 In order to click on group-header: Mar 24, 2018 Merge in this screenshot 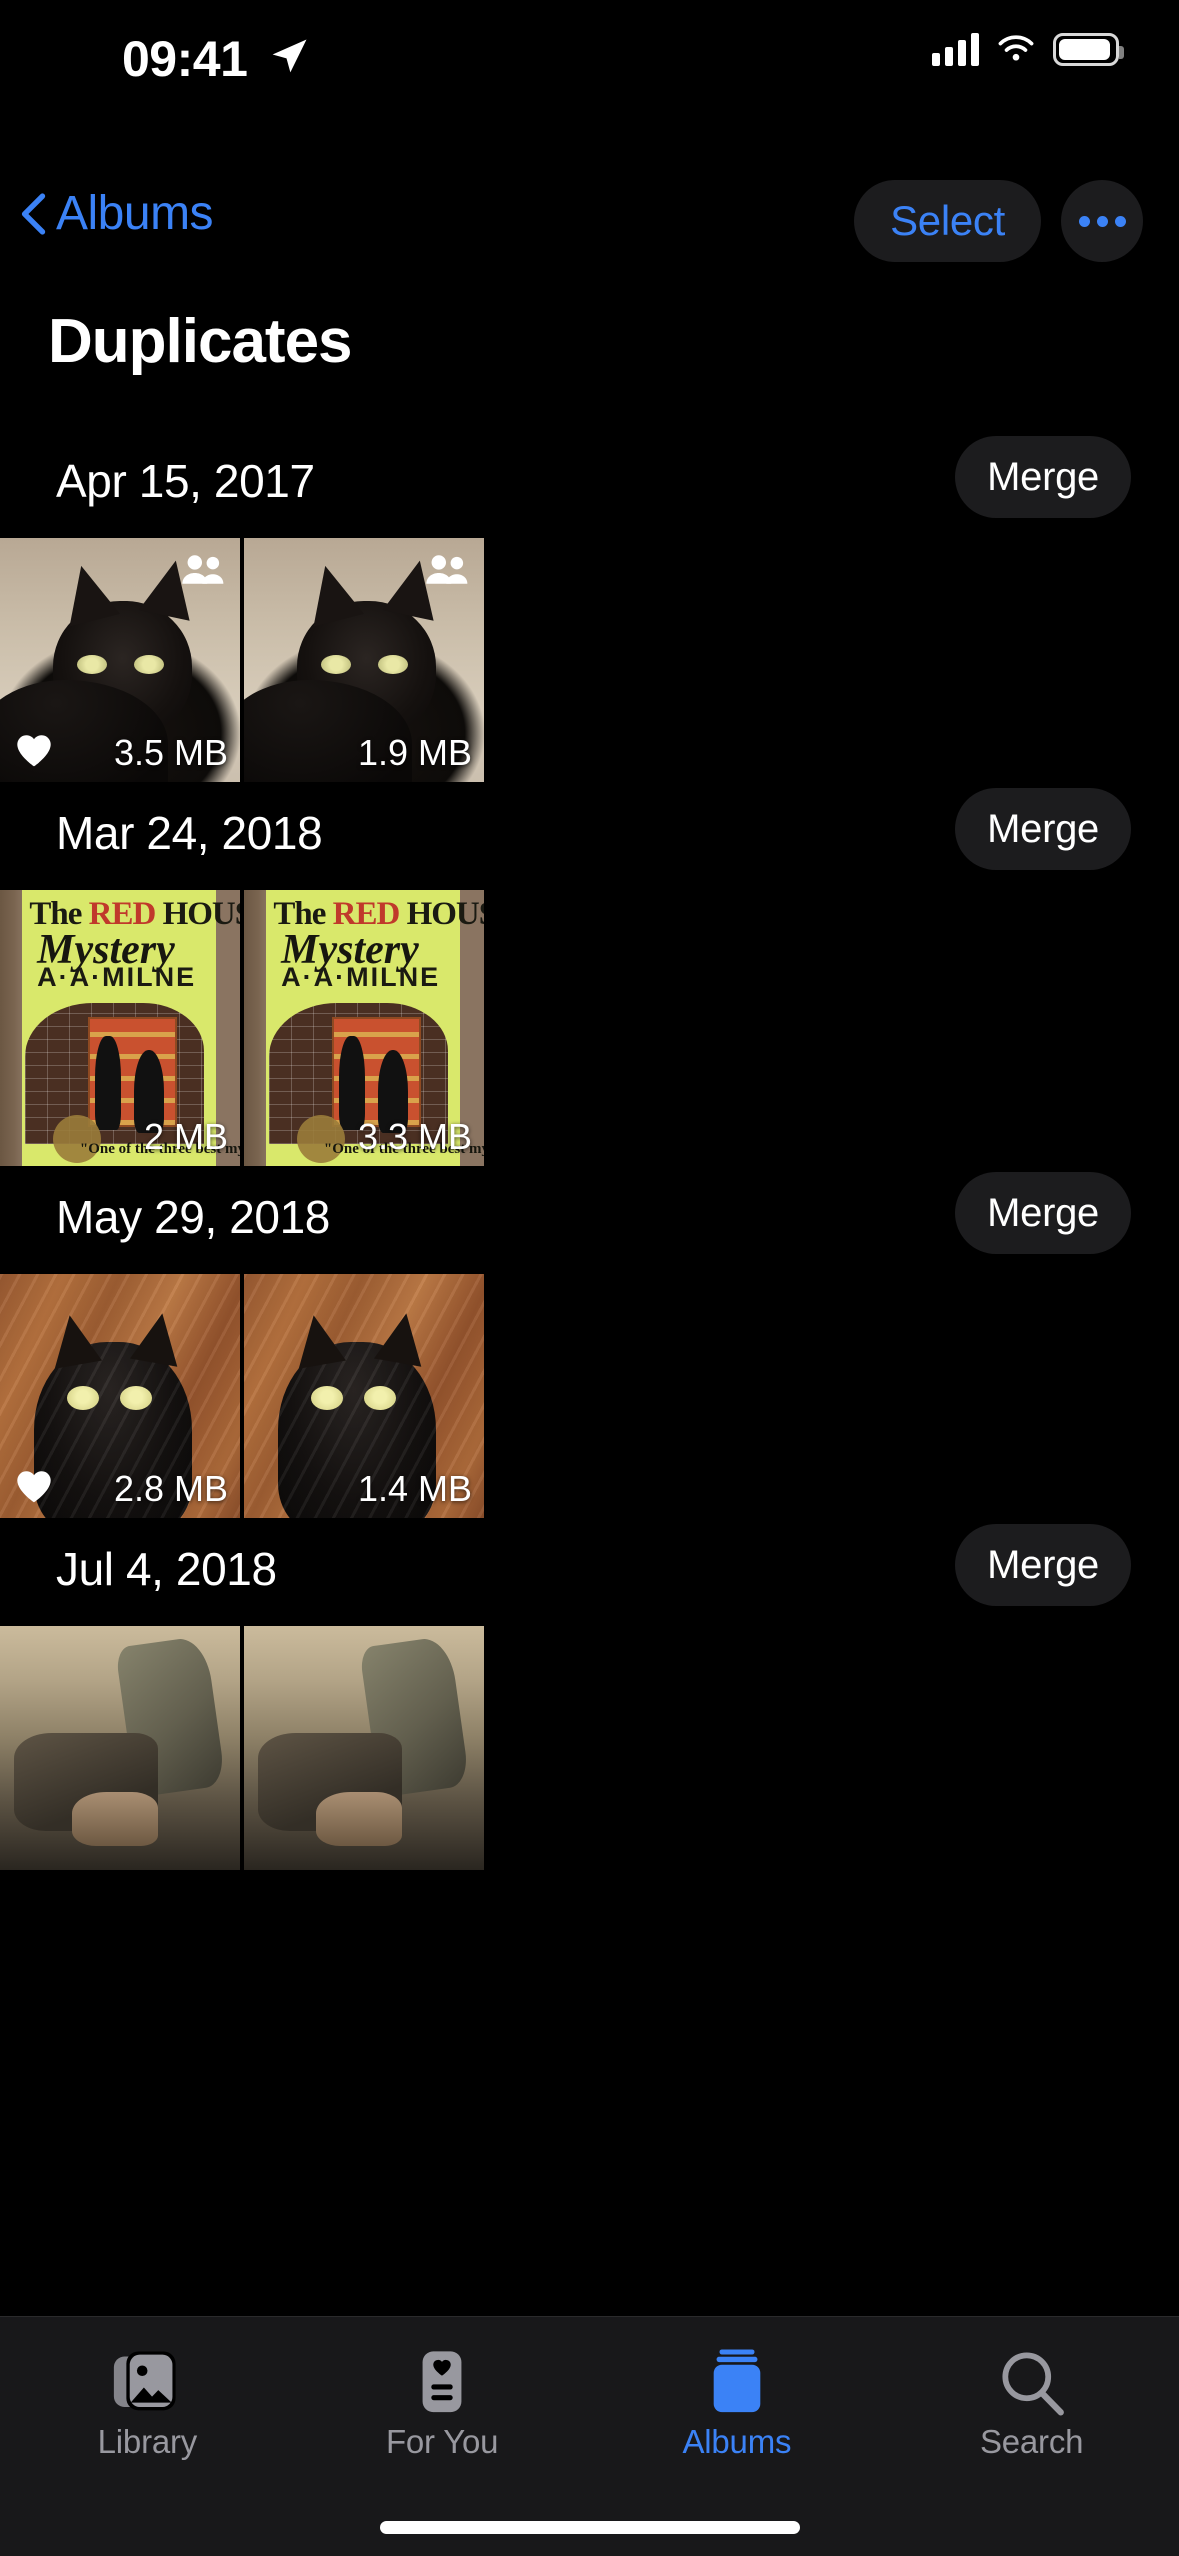, I will do `click(589, 836)`.